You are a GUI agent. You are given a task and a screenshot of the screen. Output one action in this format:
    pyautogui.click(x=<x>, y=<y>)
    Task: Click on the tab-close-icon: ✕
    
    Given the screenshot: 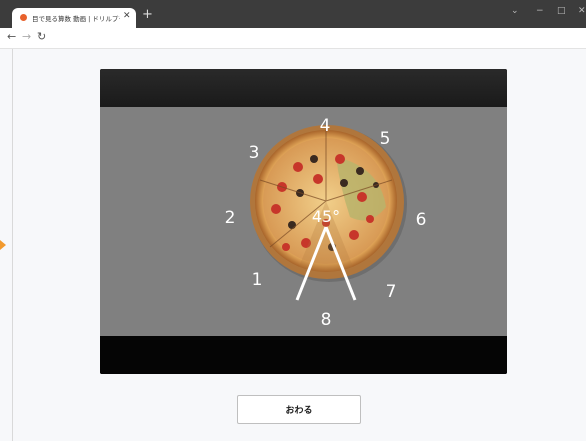 What is the action you would take?
    pyautogui.click(x=127, y=16)
    